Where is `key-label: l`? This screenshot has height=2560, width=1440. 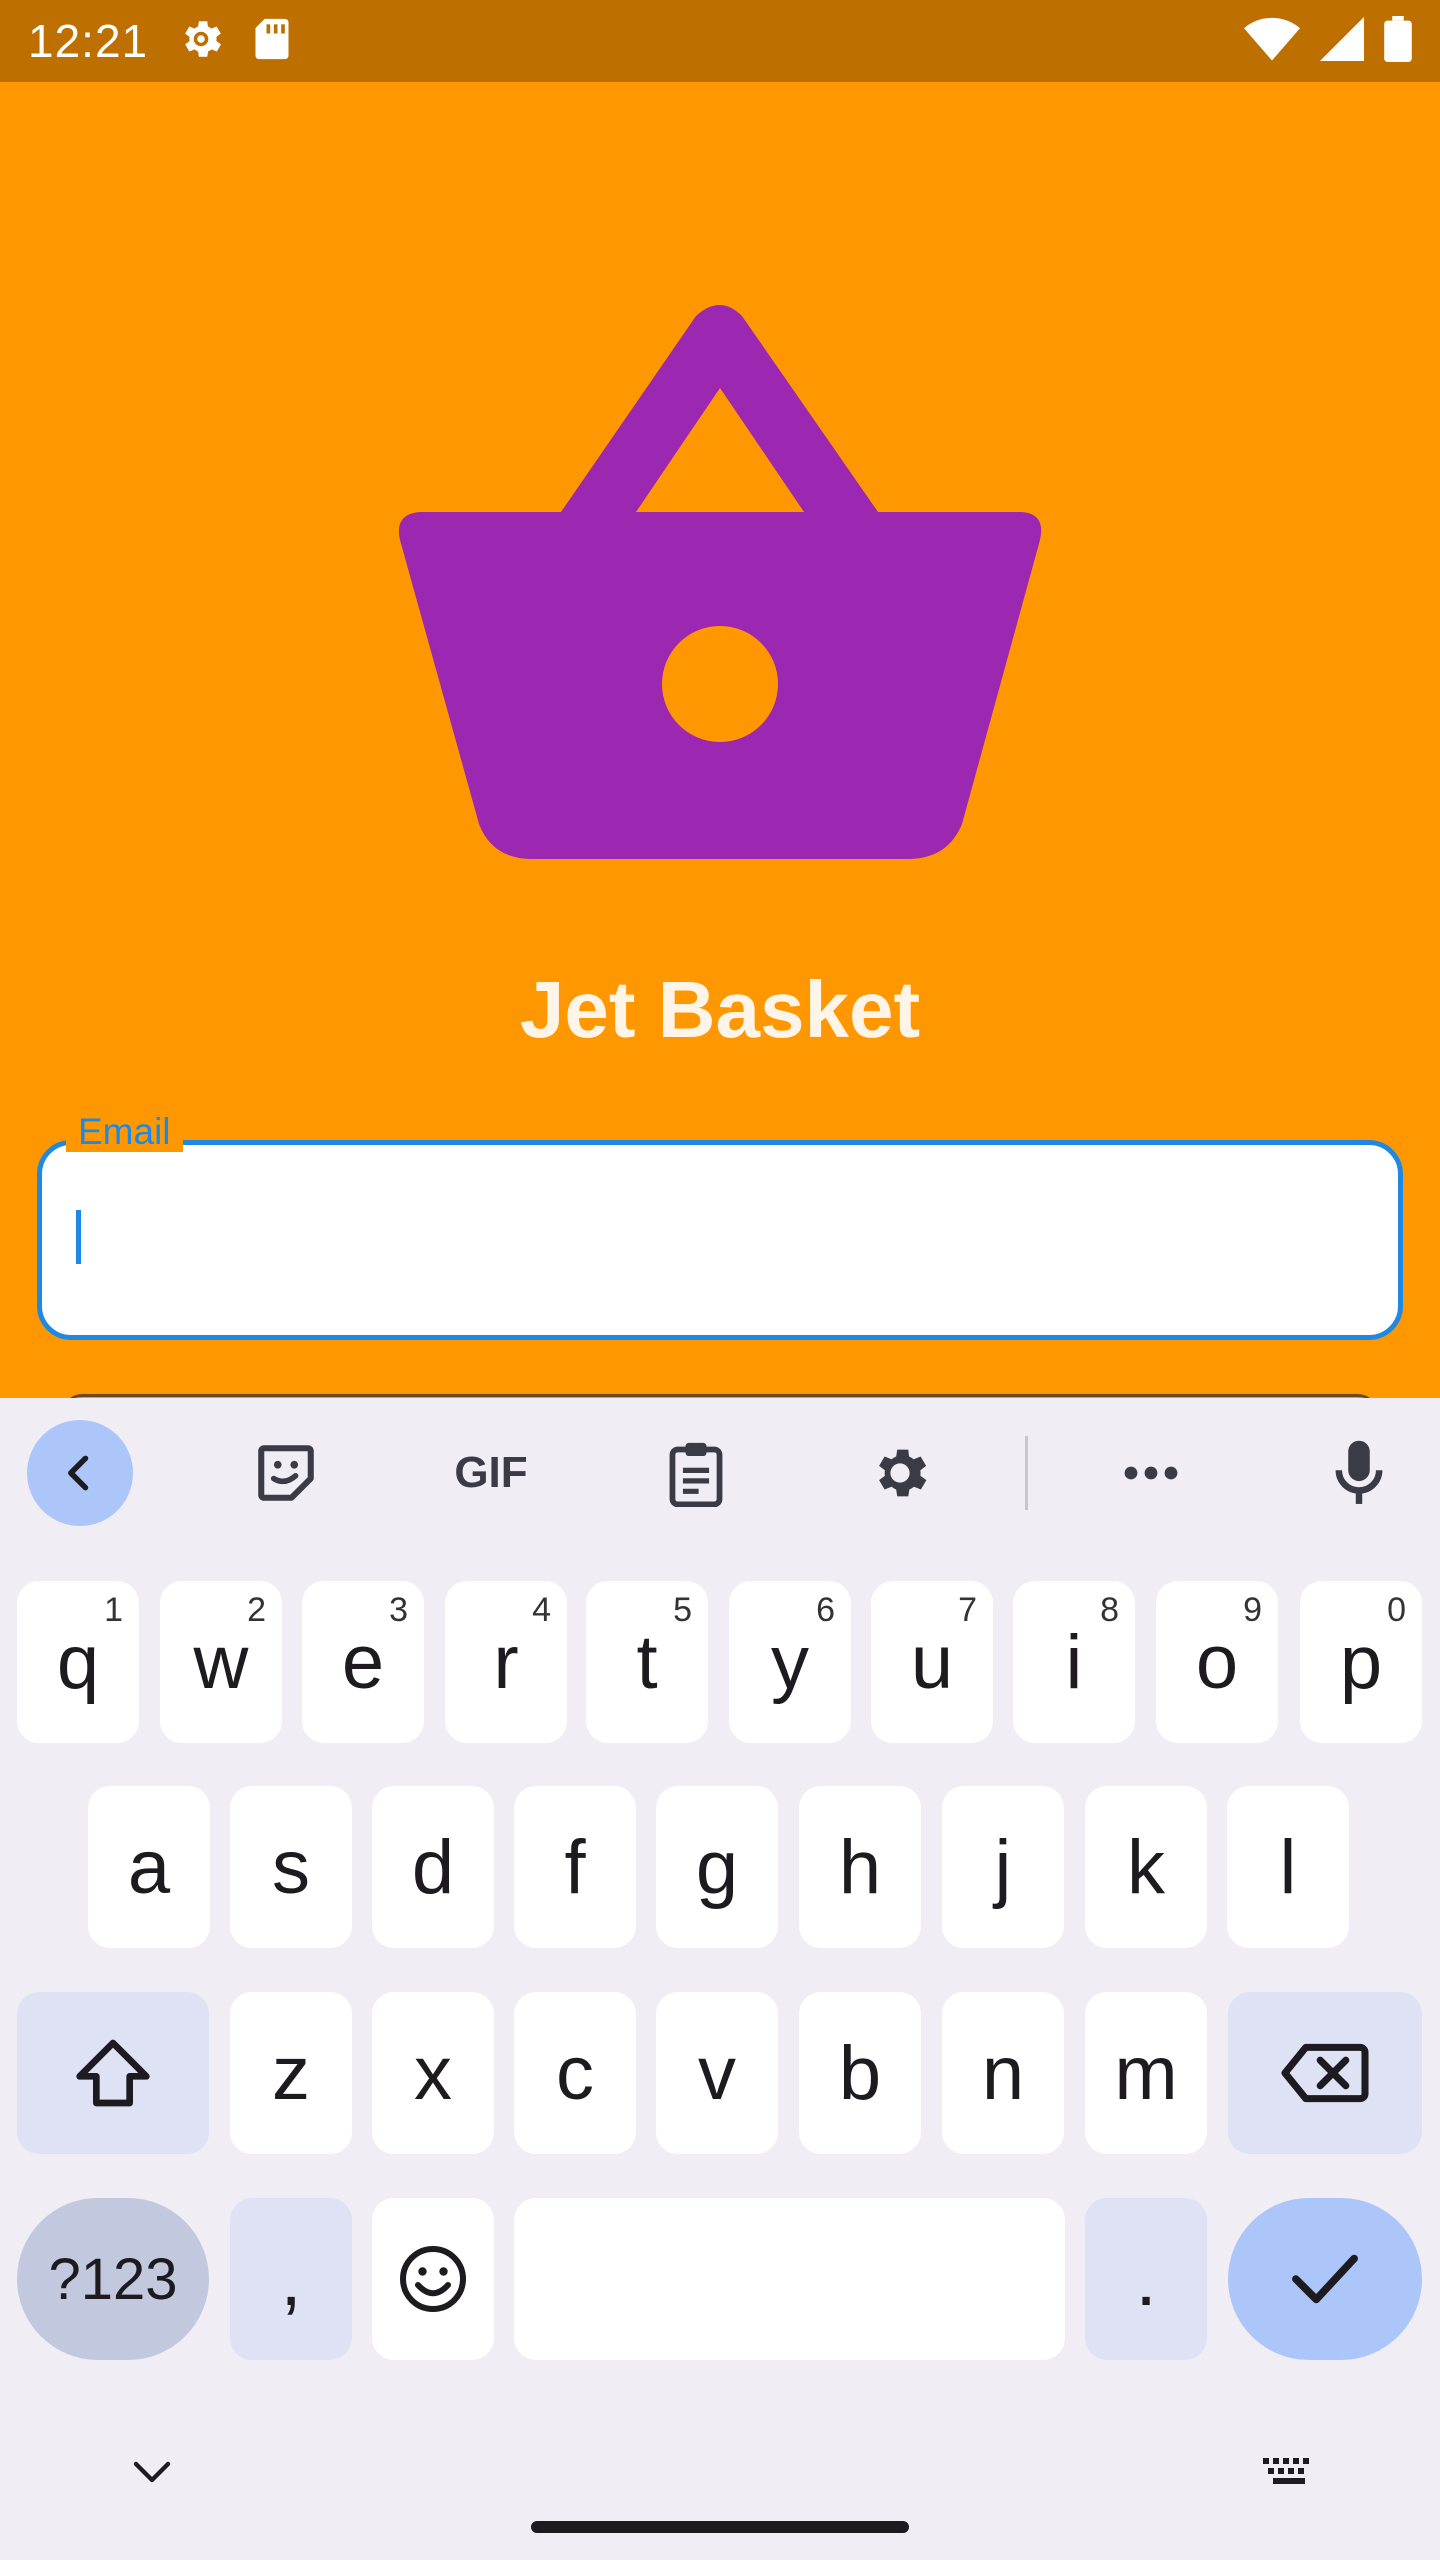 key-label: l is located at coordinates (1288, 1867).